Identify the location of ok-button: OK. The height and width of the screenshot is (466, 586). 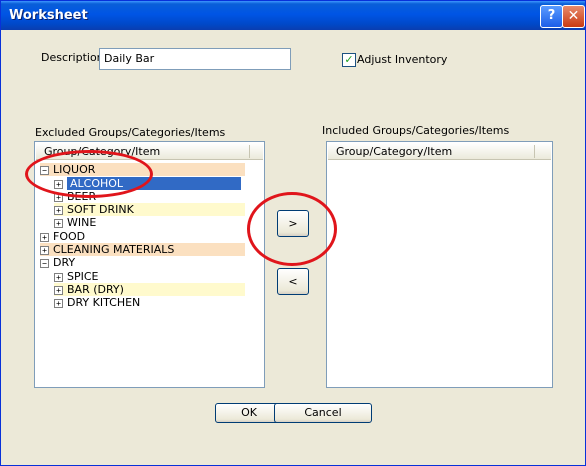
(249, 413).